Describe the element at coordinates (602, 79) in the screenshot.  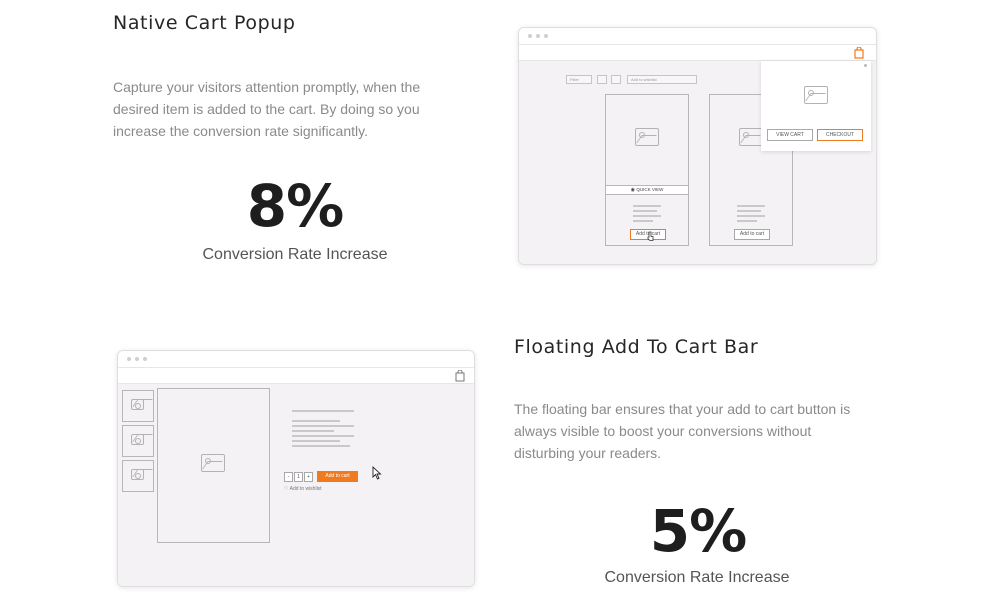
I see `mock-grid-pill` at that location.